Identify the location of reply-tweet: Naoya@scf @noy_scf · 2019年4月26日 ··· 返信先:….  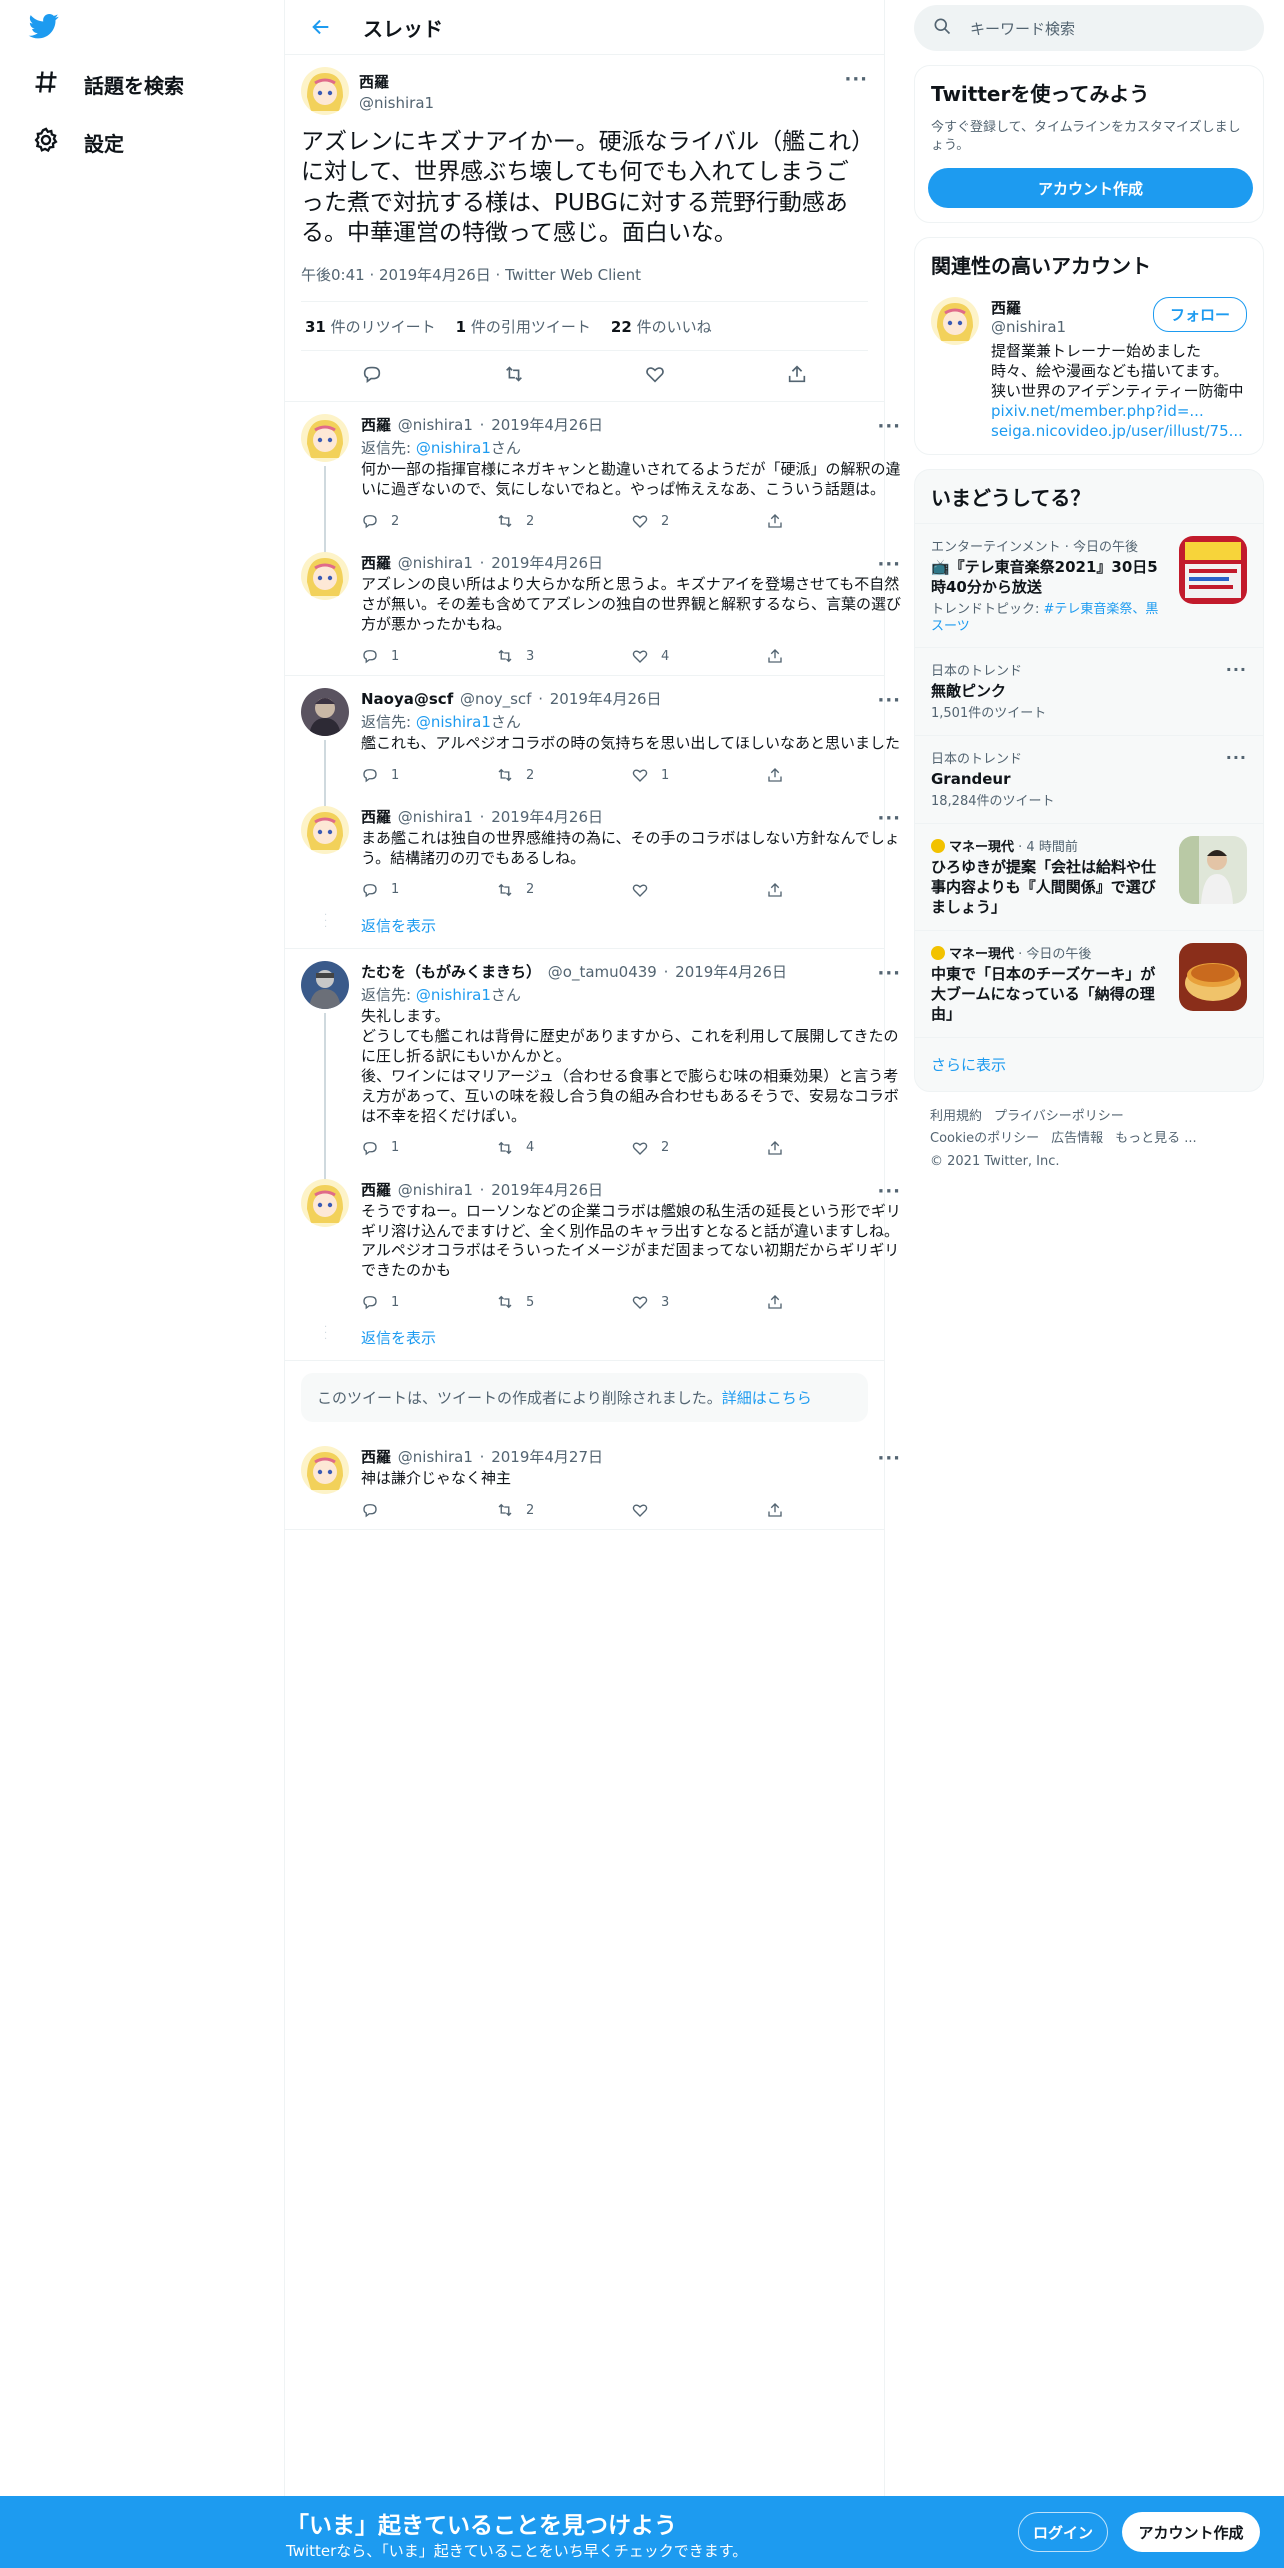
(592, 750).